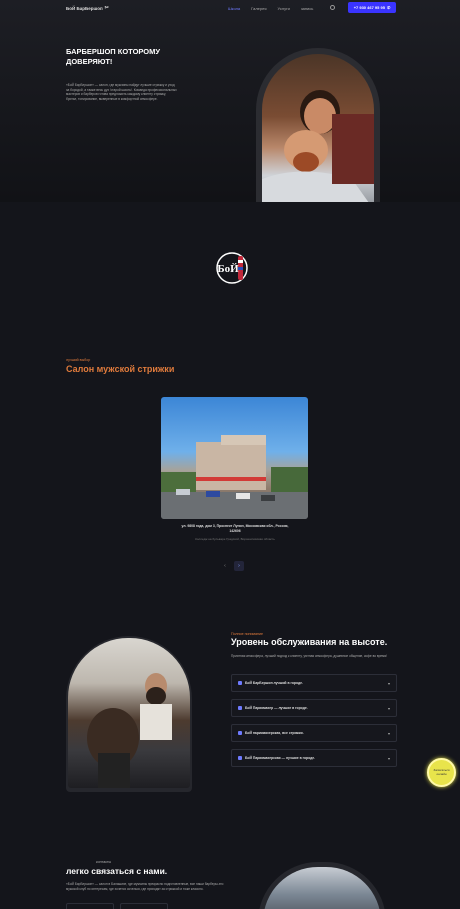 The image size is (460, 909). Describe the element at coordinates (388, 7) in the screenshot. I see `phone-icon: ✆` at that location.